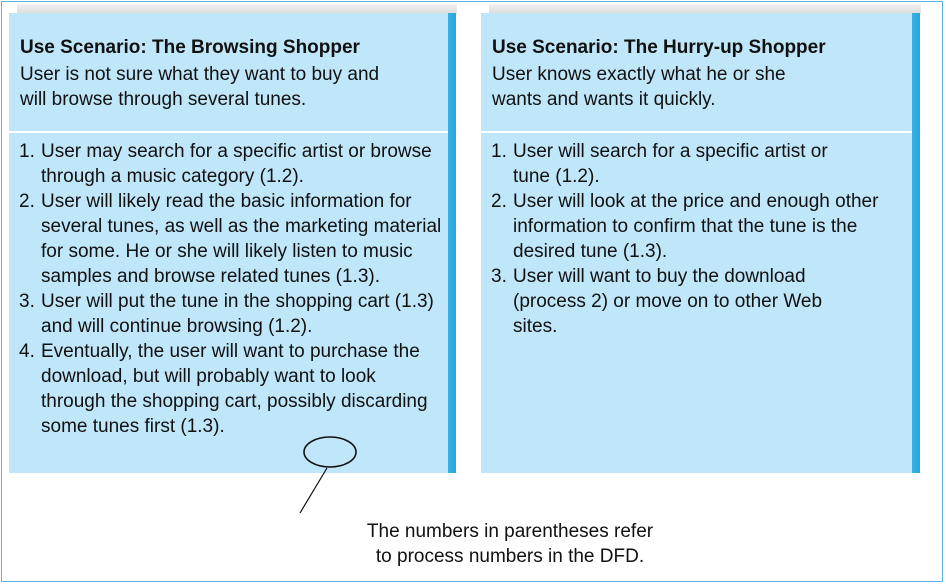  Describe the element at coordinates (510, 531) in the screenshot. I see `note-line-1: The numbers in parentheses refer` at that location.